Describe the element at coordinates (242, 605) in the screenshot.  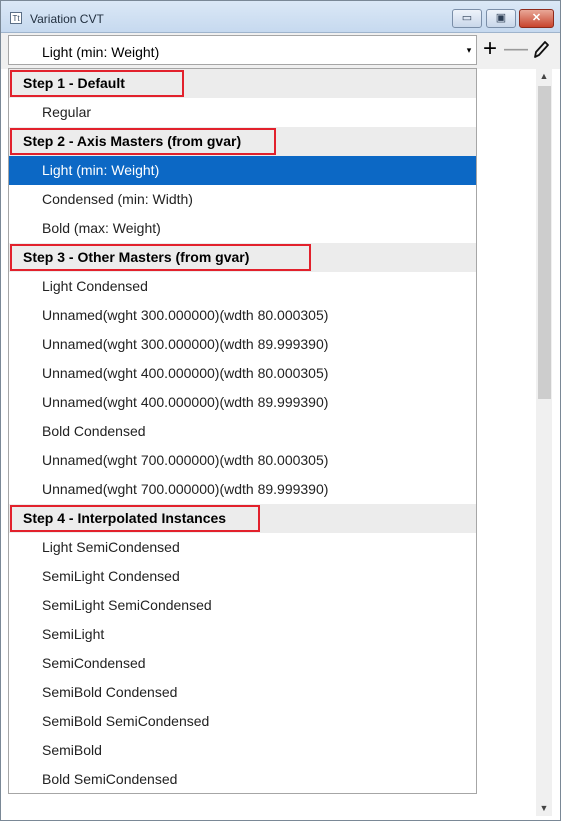
I see `list-item: SemiLight SemiCondensed` at that location.